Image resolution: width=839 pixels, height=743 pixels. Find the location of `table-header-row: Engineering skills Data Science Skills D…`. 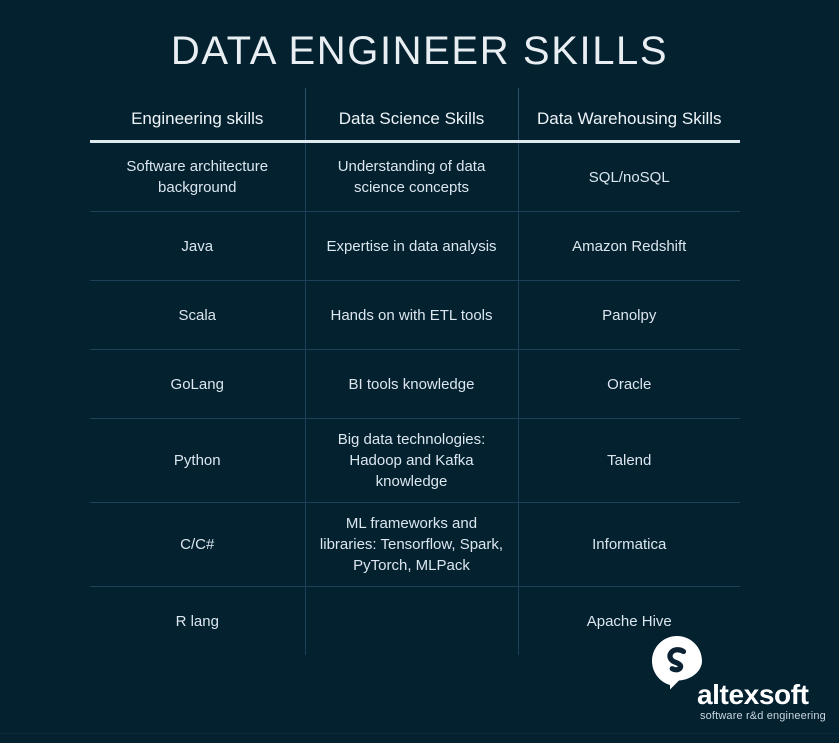

table-header-row: Engineering skills Data Science Skills D… is located at coordinates (415, 115).